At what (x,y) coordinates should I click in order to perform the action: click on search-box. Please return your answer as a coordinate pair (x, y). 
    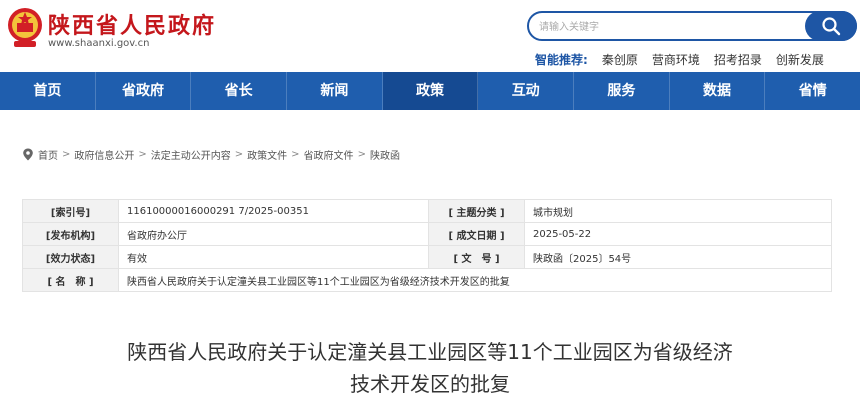
    Looking at the image, I should click on (692, 26).